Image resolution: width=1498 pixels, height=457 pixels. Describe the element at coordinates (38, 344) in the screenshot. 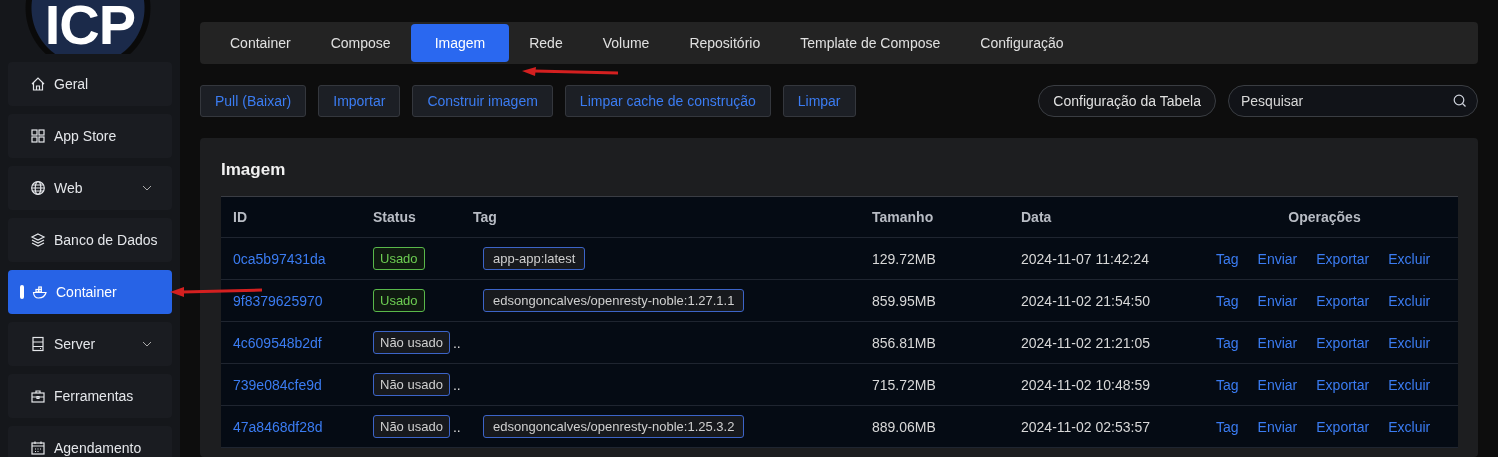

I see `server-icon` at that location.